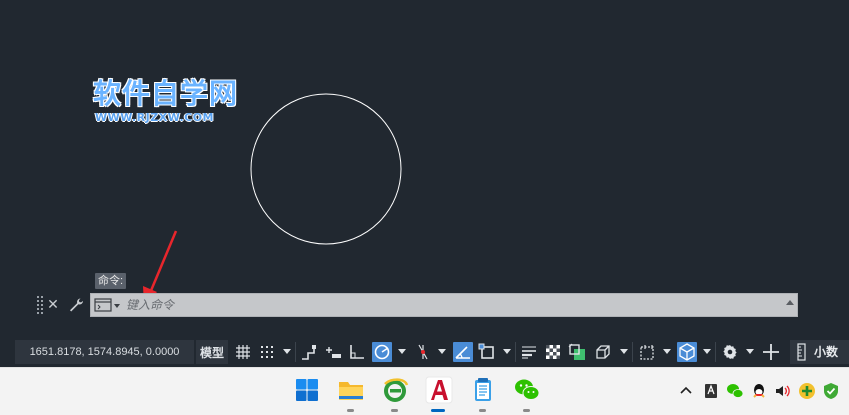 This screenshot has width=849, height=415. What do you see at coordinates (707, 351) in the screenshot?
I see `workspace-dropdown` at bounding box center [707, 351].